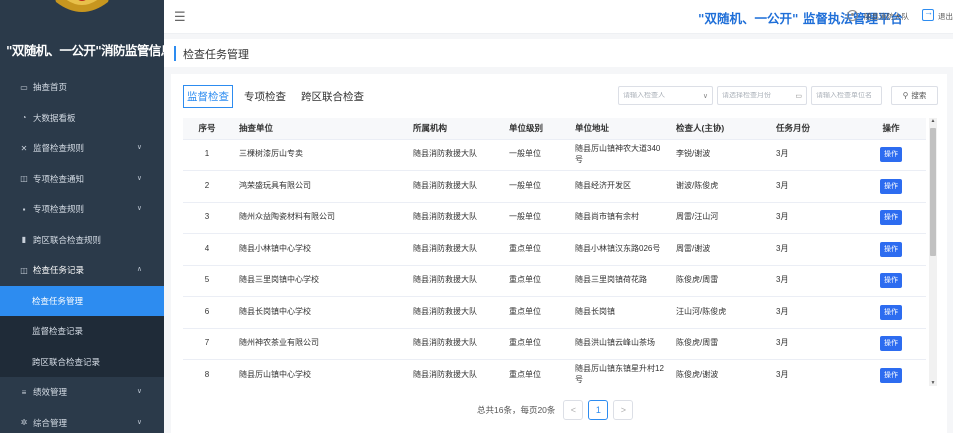  What do you see at coordinates (82, 87) in the screenshot?
I see `sidebar-item-home: ▭ 抽查首页` at bounding box center [82, 87].